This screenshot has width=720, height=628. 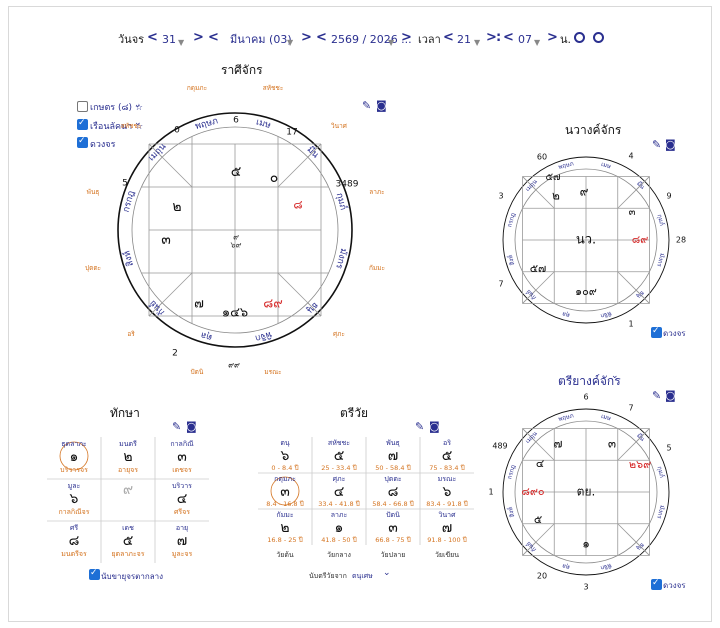 What do you see at coordinates (285, 555) in the screenshot?
I see `triwai-footer-1: วัยต้น` at bounding box center [285, 555].